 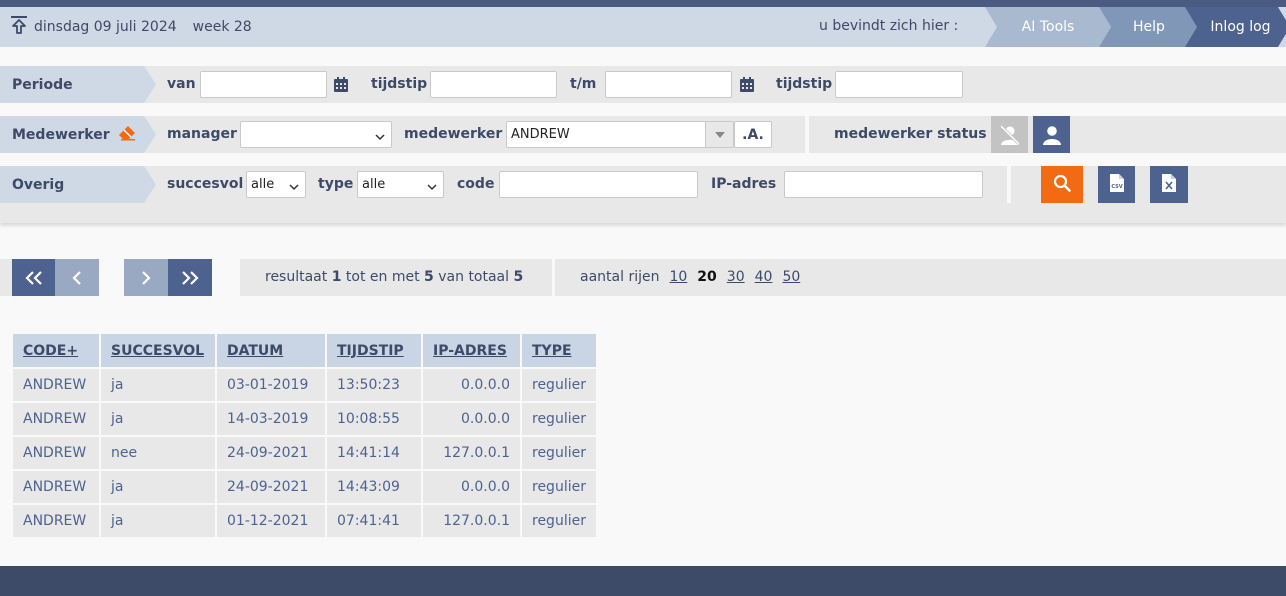 What do you see at coordinates (804, 84) in the screenshot?
I see `tijdstip2-label: tijdstip` at bounding box center [804, 84].